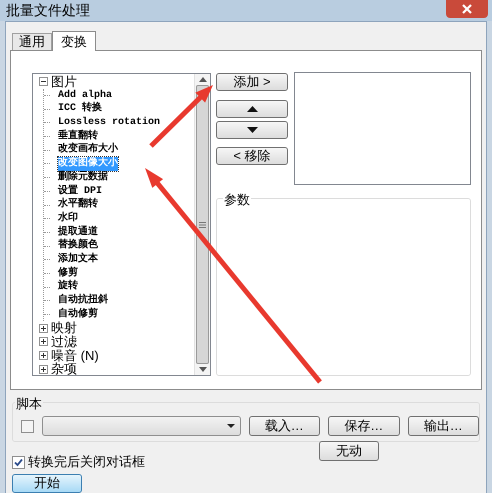 This screenshot has width=492, height=493. What do you see at coordinates (68, 219) in the screenshot?
I see `tree-item: 水印` at bounding box center [68, 219].